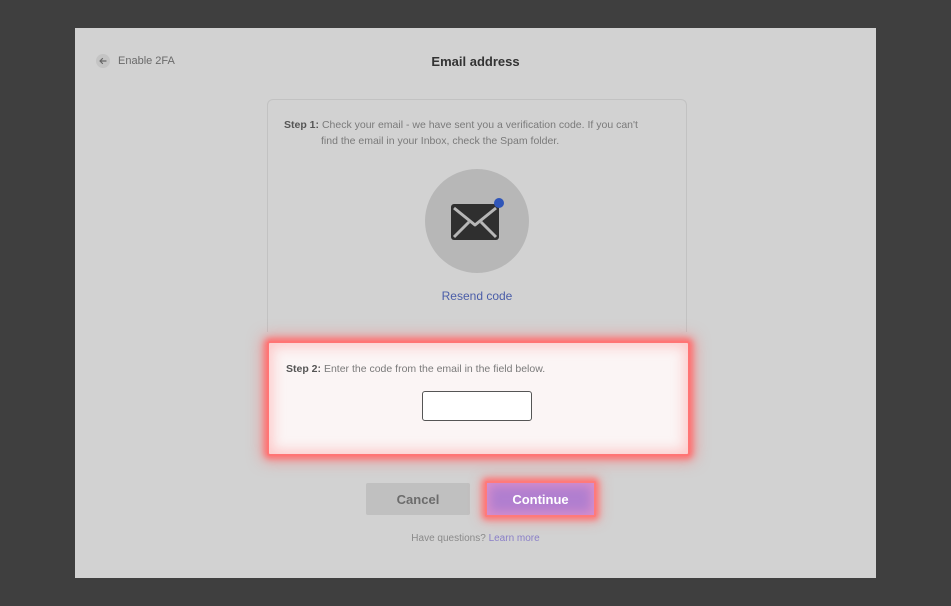  I want to click on cancel-button: Cancel, so click(418, 499).